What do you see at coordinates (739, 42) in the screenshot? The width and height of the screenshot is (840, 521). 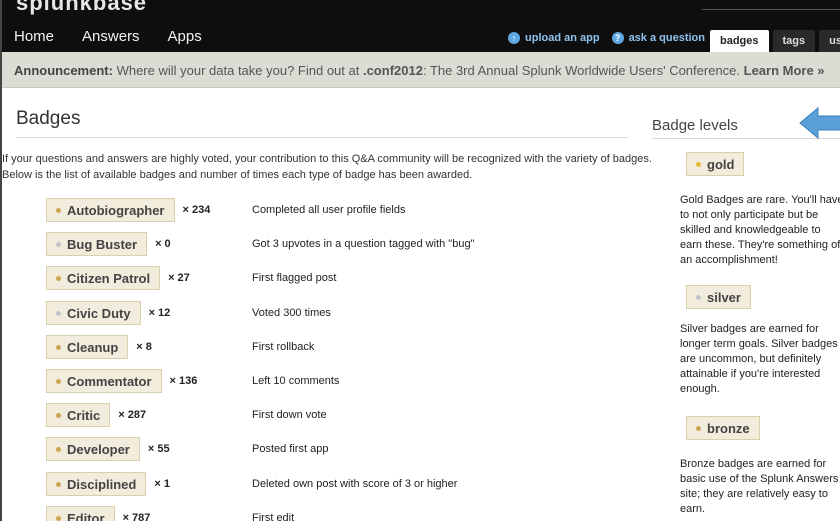 I see `tab-badges: badges` at bounding box center [739, 42].